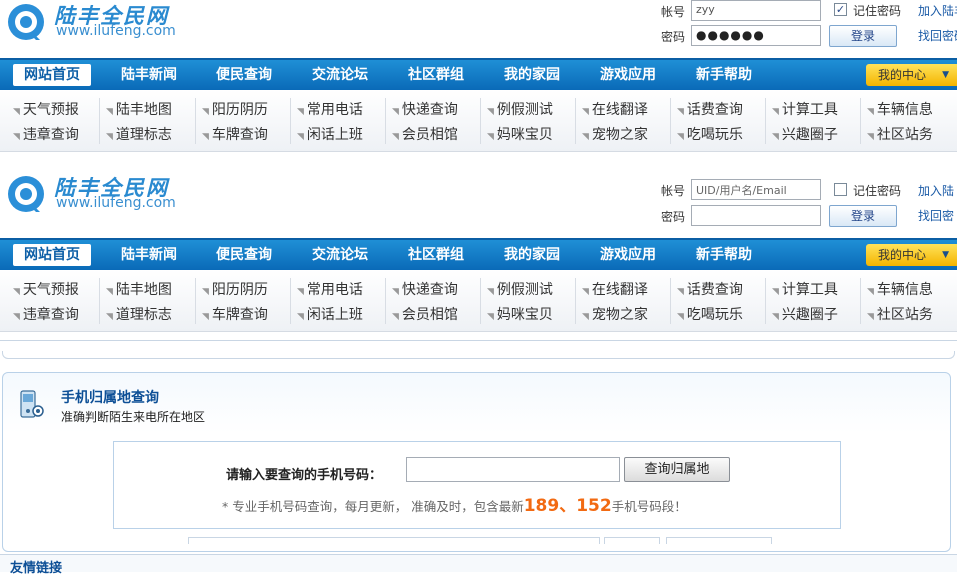  I want to click on subnav-item-label: 陆丰地图, so click(143, 110).